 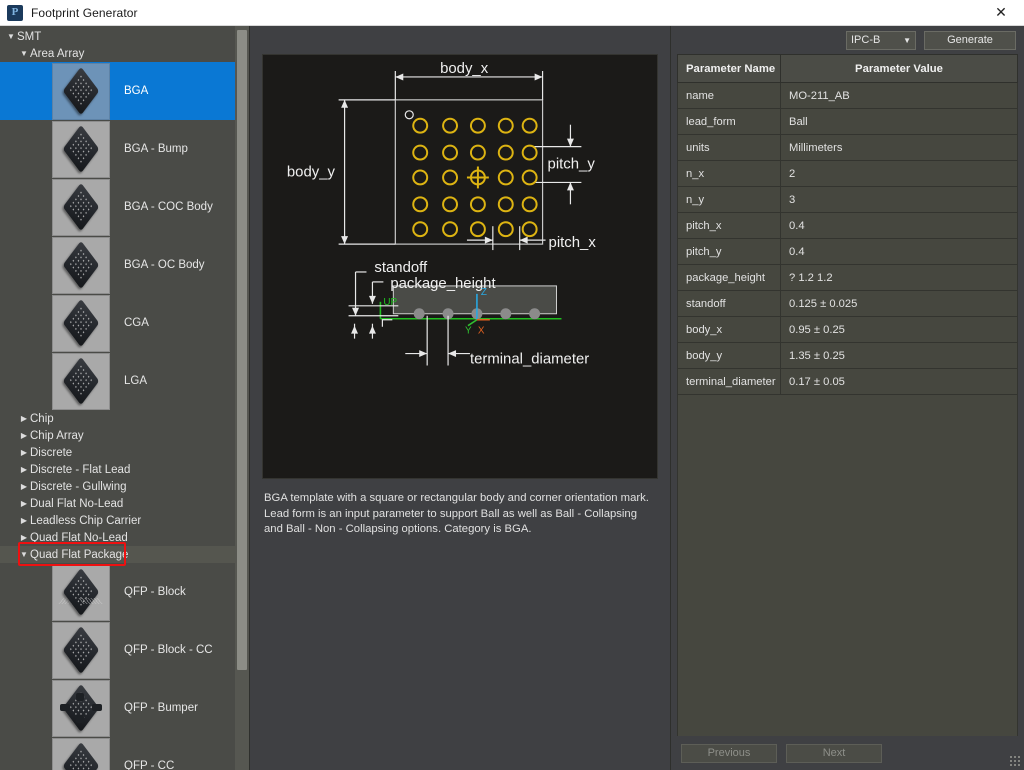 What do you see at coordinates (881, 40) in the screenshot?
I see `standard-dropdown: IPC-B ▼` at bounding box center [881, 40].